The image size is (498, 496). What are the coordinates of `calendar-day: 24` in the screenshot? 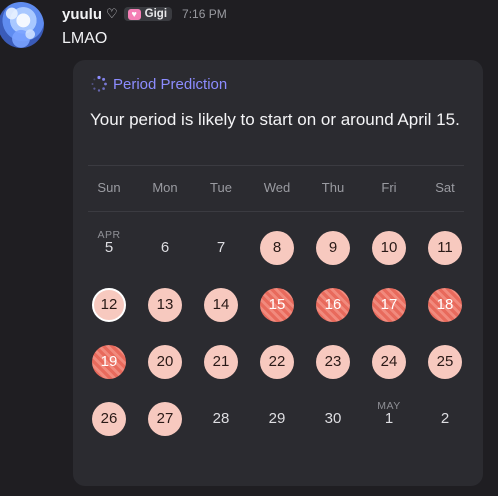 It's located at (389, 362).